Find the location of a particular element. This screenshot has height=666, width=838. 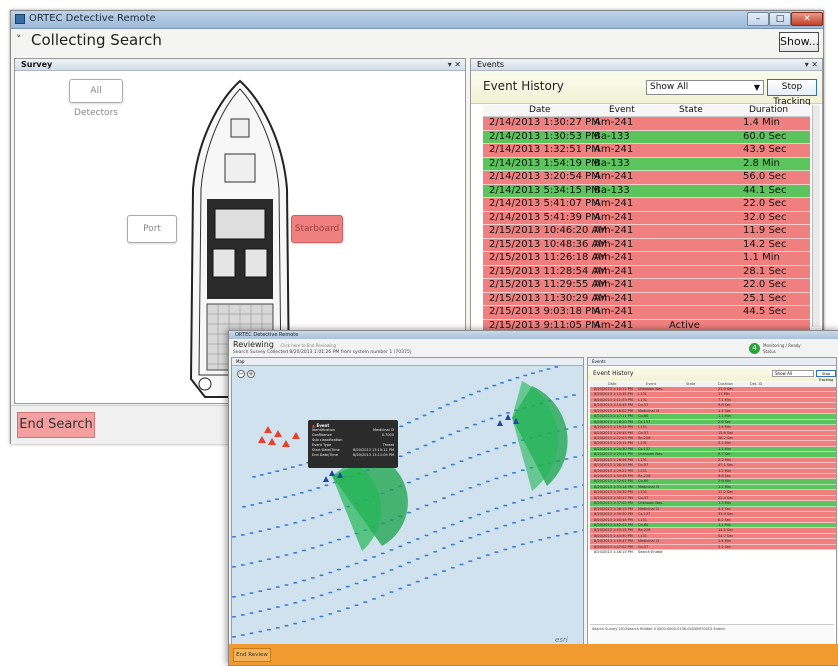

review-stop-tracking-button: Stop Tracking is located at coordinates (826, 376).